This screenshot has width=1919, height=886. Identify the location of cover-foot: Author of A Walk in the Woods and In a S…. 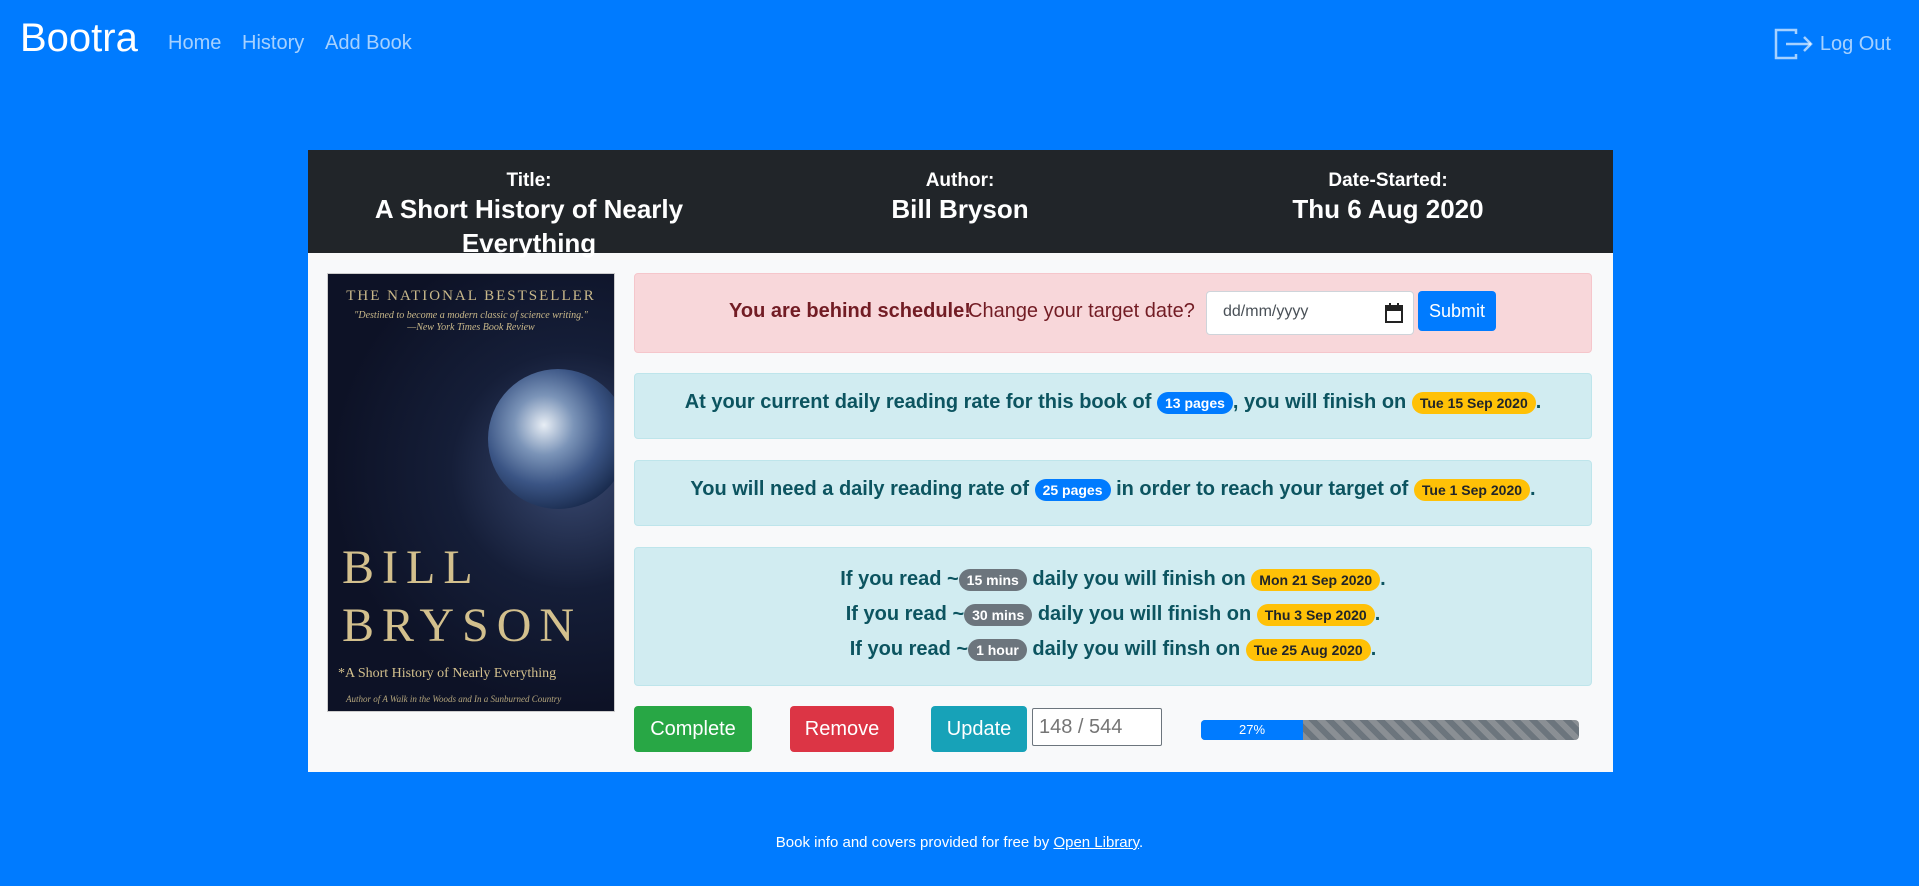
(454, 699).